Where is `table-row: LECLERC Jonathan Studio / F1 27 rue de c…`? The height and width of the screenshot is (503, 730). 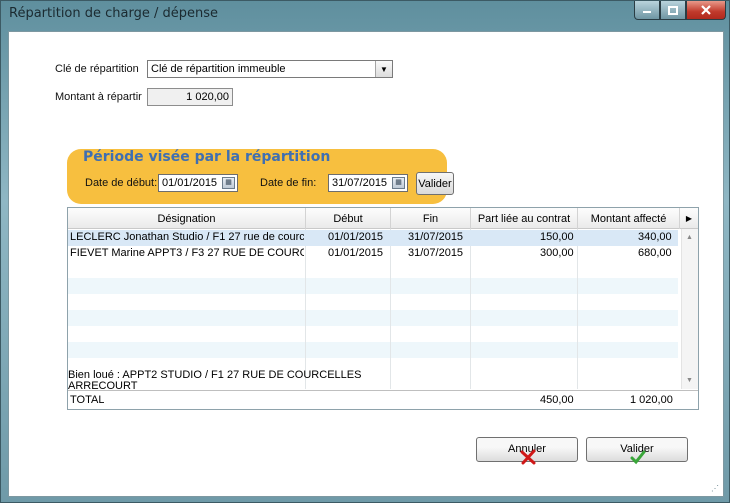 table-row: LECLERC Jonathan Studio / F1 27 rue de c… is located at coordinates (373, 238).